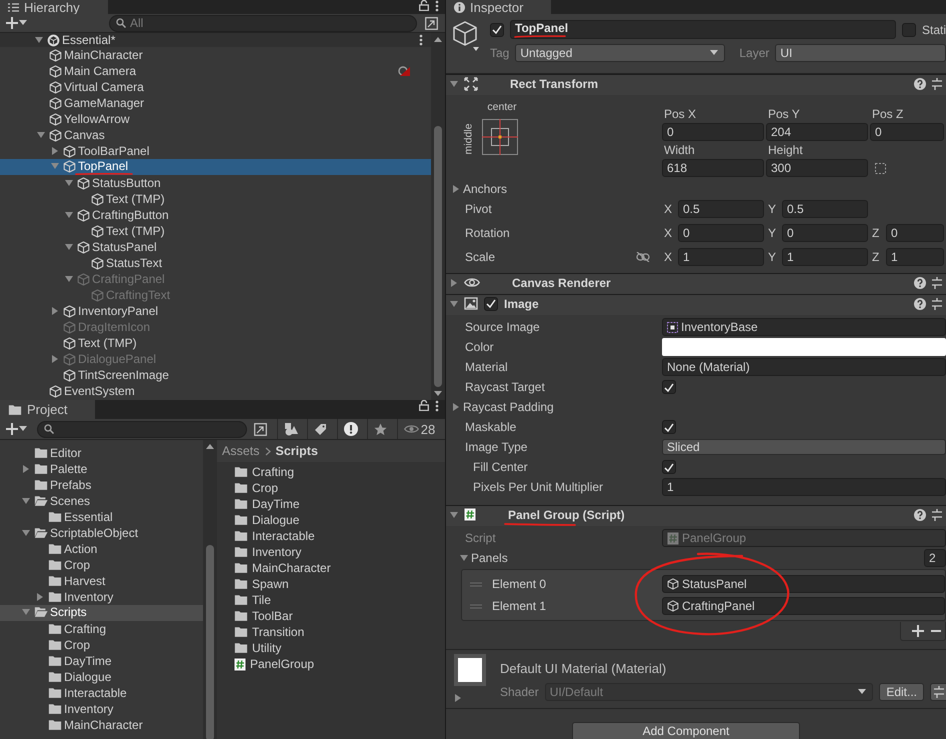 The height and width of the screenshot is (739, 946). I want to click on component-header: Rect Transform, so click(696, 84).